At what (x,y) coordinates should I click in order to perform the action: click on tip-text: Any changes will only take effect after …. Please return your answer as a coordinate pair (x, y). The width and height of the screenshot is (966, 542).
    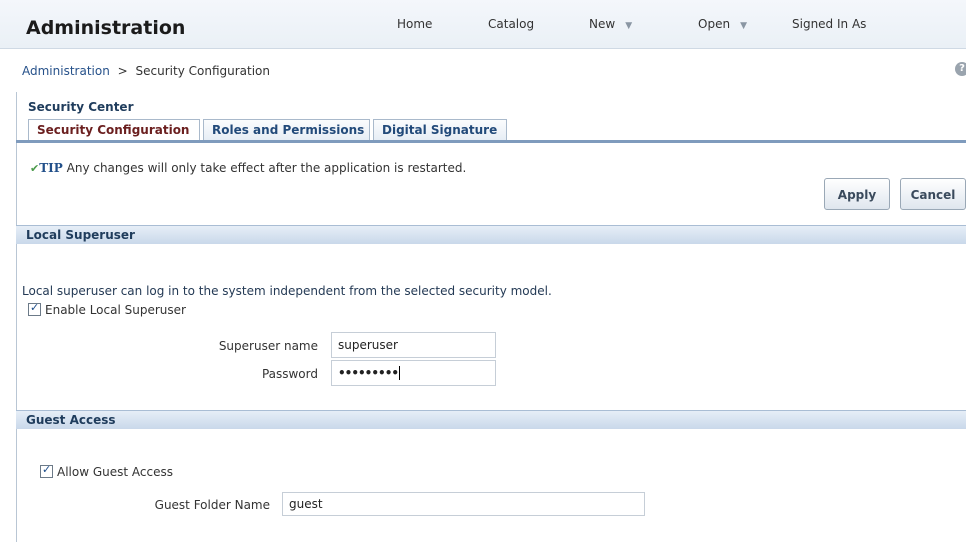
    Looking at the image, I should click on (266, 168).